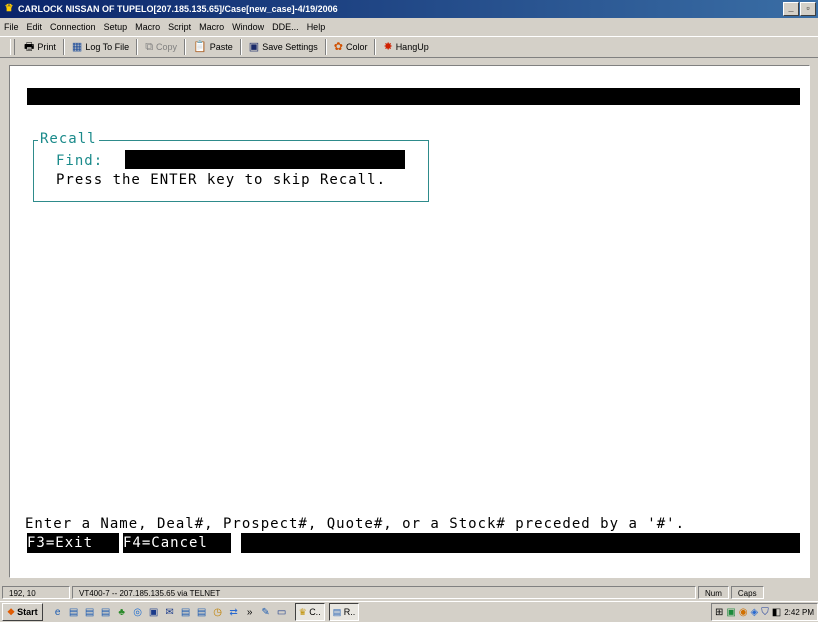 Image resolution: width=818 pixels, height=622 pixels. Describe the element at coordinates (200, 47) in the screenshot. I see `paste-icon: 📋` at that location.